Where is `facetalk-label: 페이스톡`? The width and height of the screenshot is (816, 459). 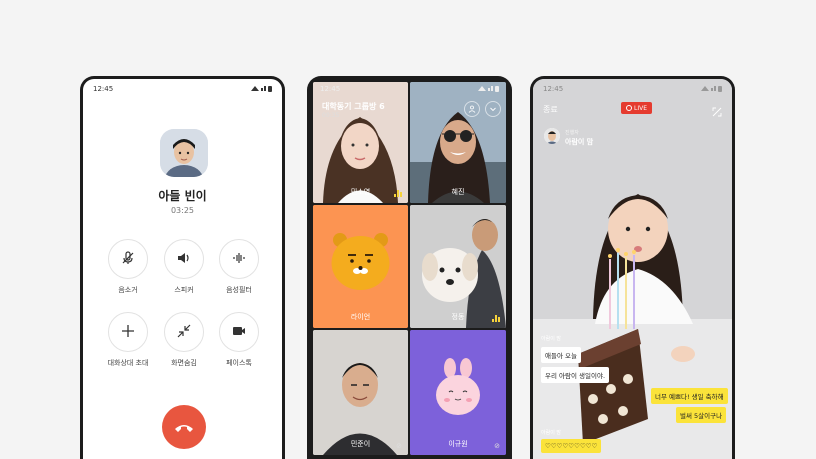
facetalk-label: 페이스톡 is located at coordinates (239, 363).